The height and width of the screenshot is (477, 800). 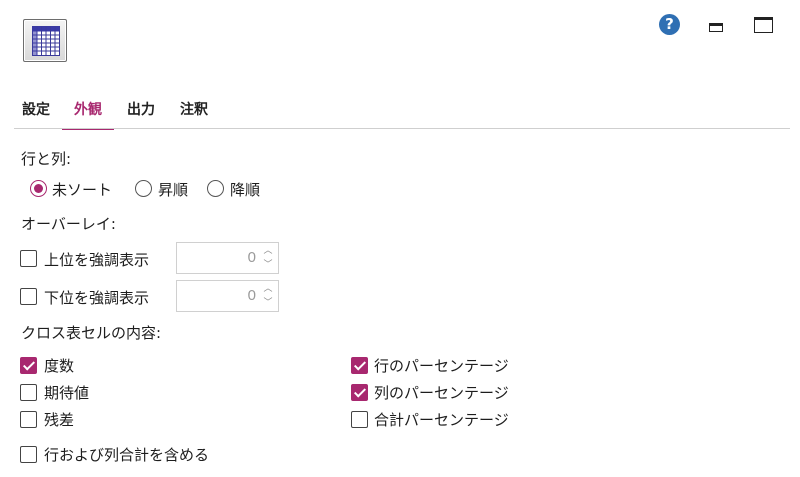 What do you see at coordinates (441, 365) in the screenshot?
I see `row-percent-label: 行のパーセンテージ` at bounding box center [441, 365].